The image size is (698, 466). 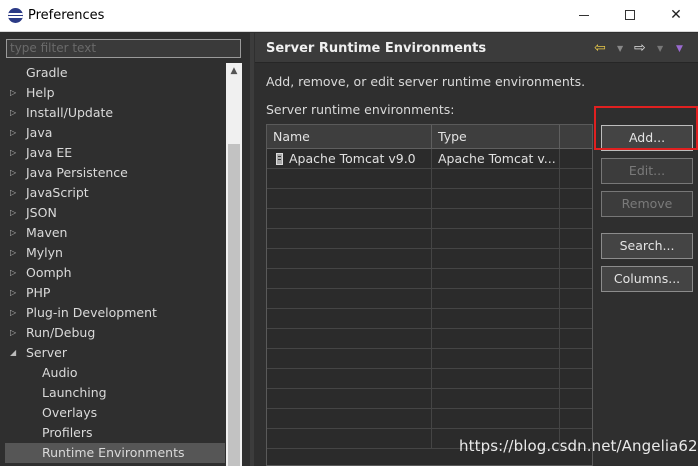 I want to click on tree-item: Audio, so click(x=115, y=373).